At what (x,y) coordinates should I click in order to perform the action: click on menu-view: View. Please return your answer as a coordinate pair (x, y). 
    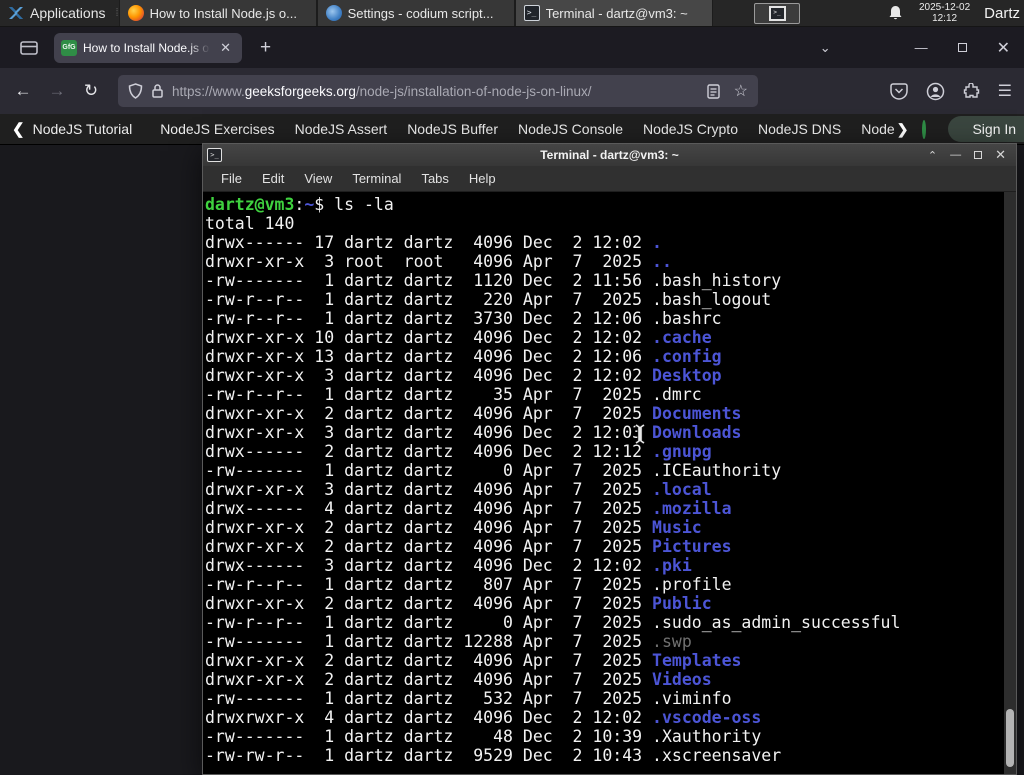
    Looking at the image, I should click on (318, 178).